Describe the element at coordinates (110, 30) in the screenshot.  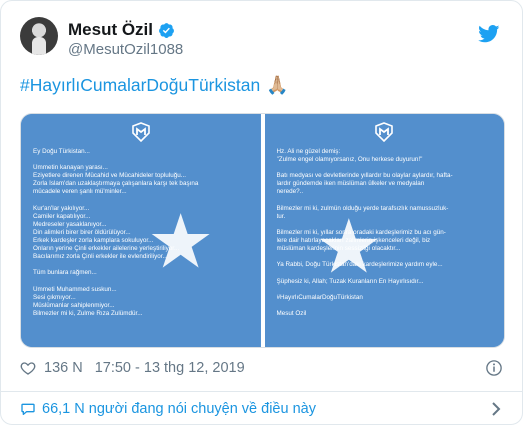
I see `display-name: Mesut Özil` at that location.